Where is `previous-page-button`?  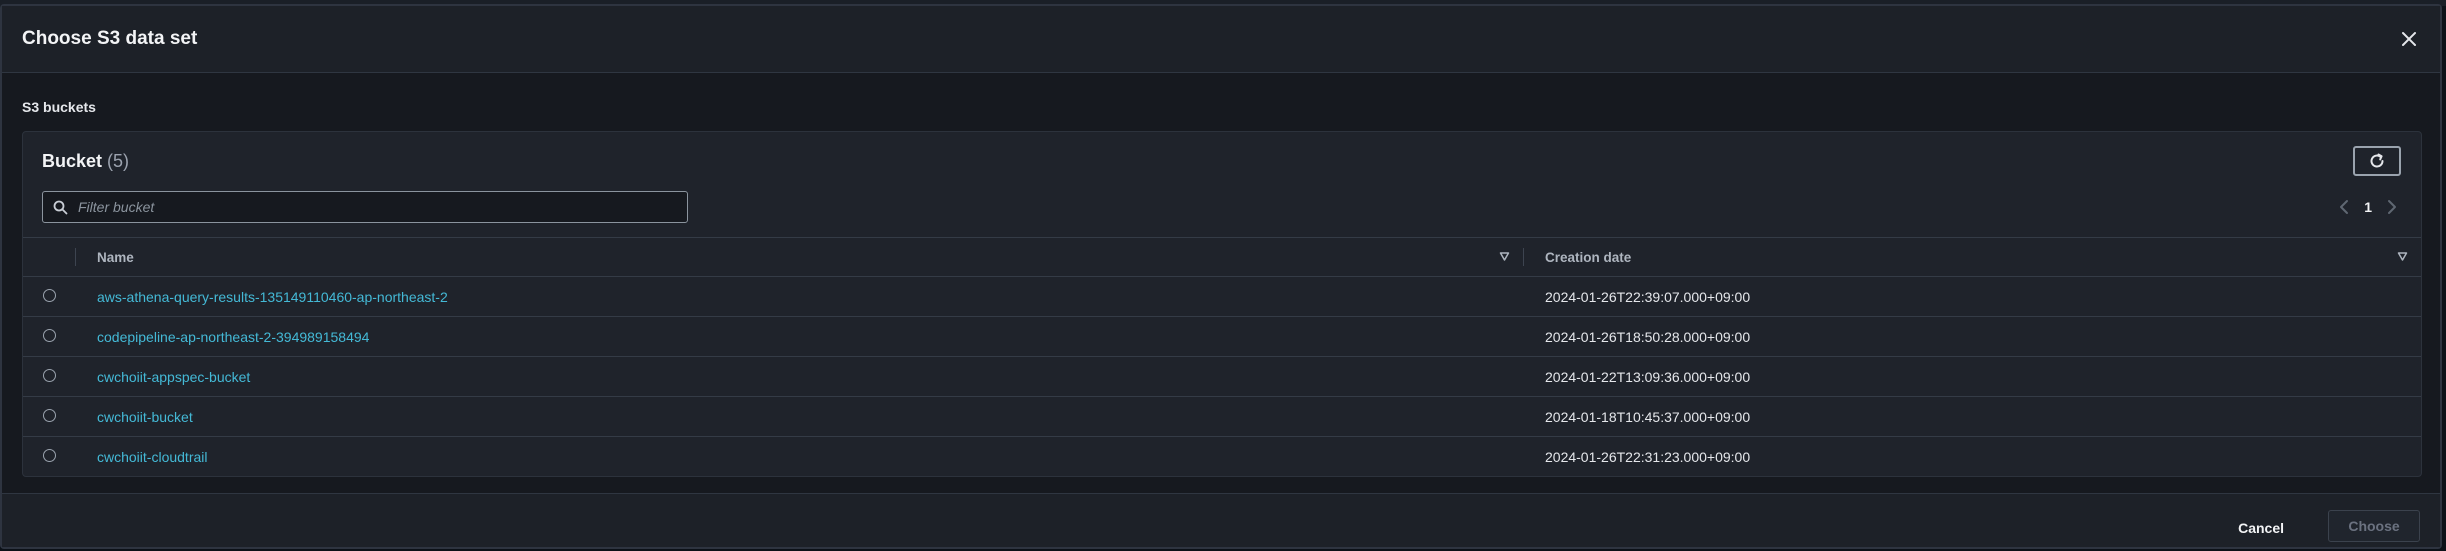 previous-page-button is located at coordinates (2344, 207).